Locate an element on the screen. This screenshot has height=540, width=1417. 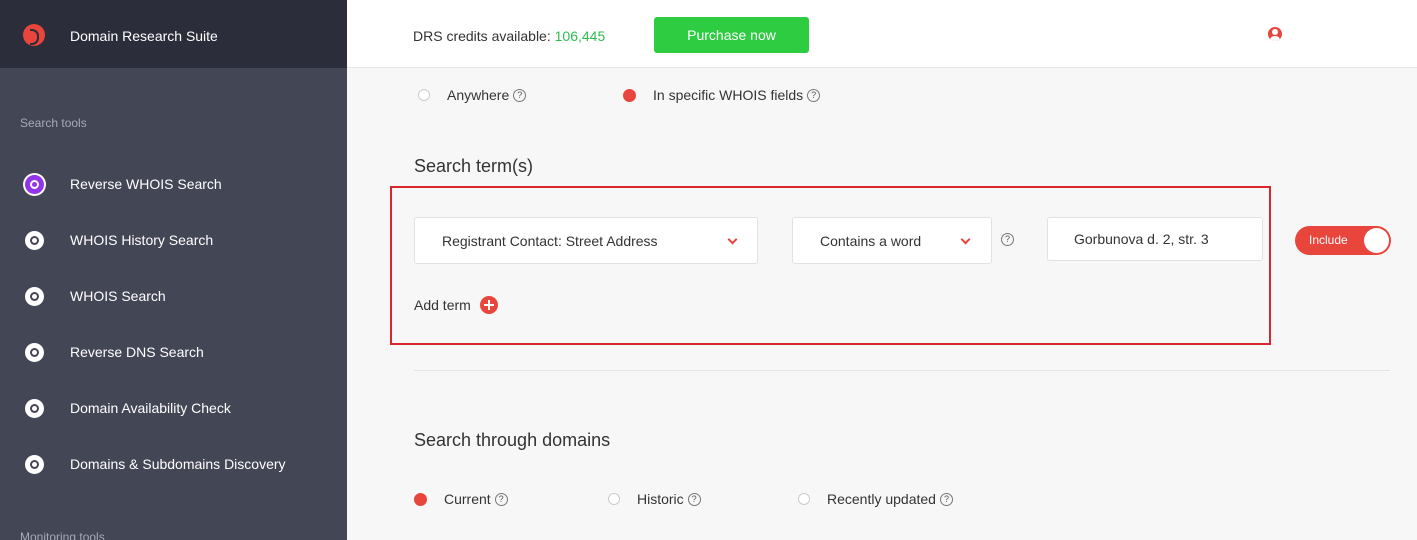
discovery-icon is located at coordinates (34, 464).